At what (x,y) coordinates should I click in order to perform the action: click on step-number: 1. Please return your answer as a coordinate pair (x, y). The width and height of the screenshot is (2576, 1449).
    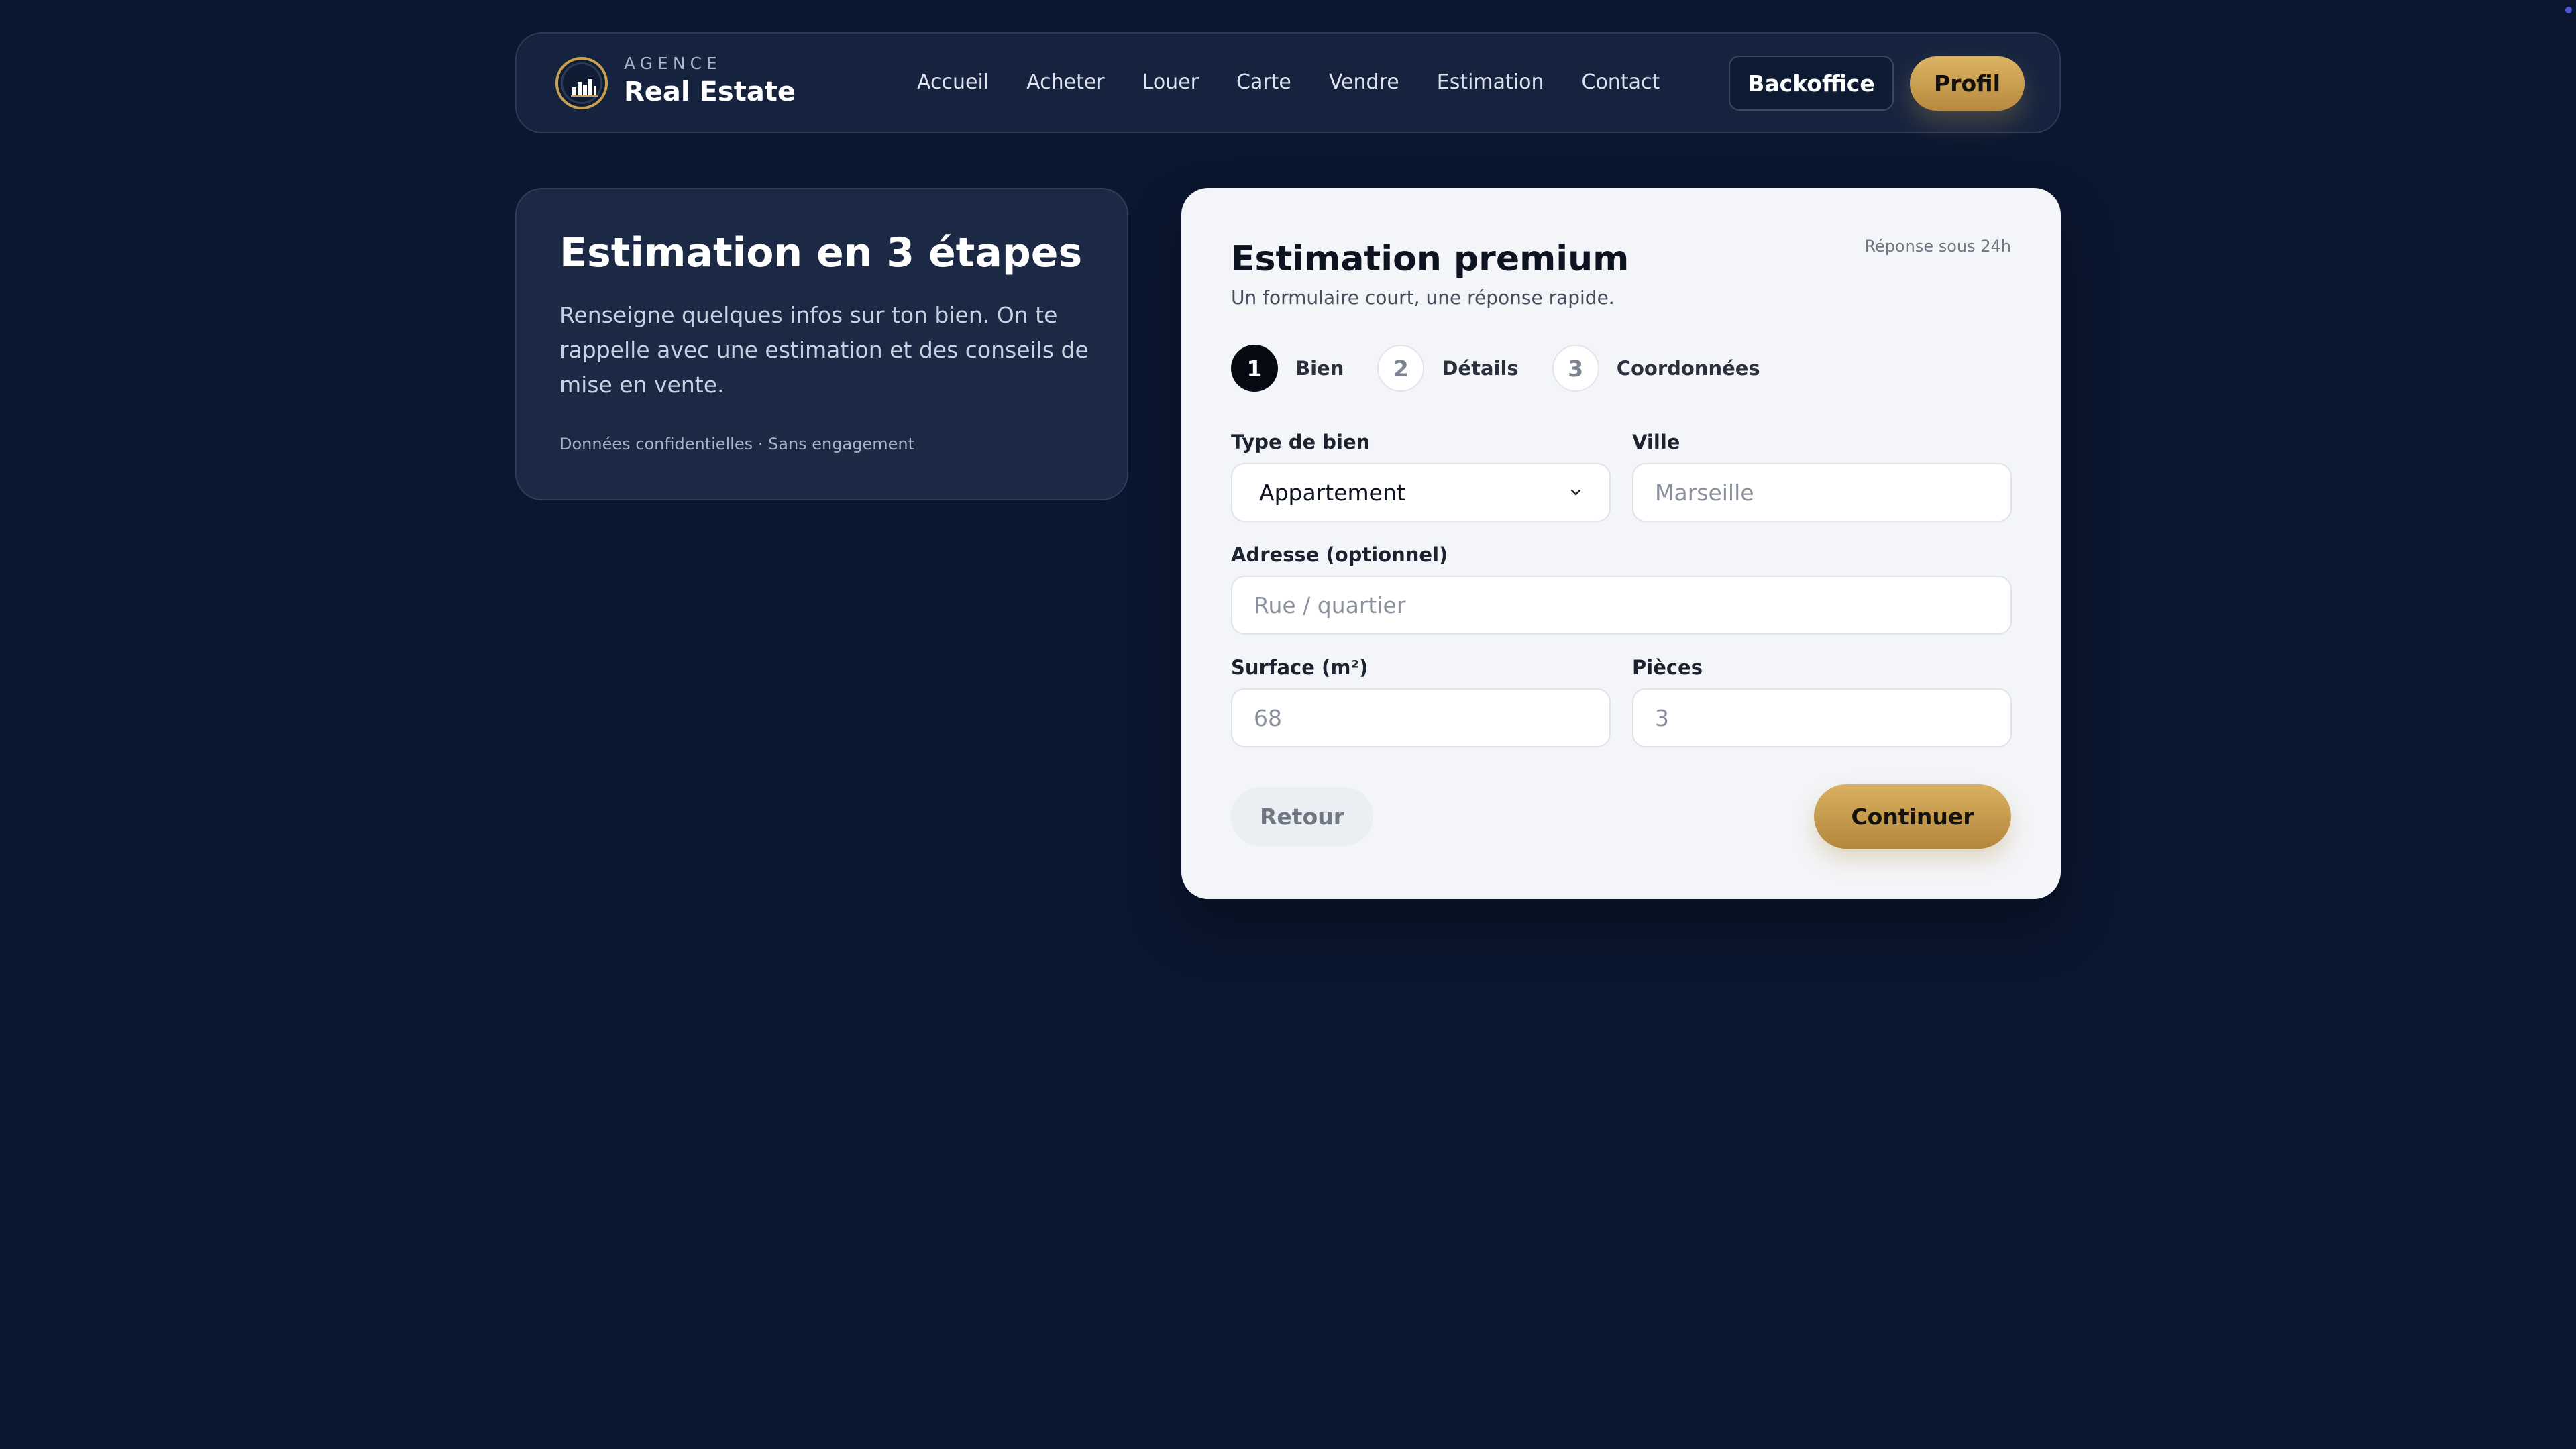
    Looking at the image, I should click on (1254, 368).